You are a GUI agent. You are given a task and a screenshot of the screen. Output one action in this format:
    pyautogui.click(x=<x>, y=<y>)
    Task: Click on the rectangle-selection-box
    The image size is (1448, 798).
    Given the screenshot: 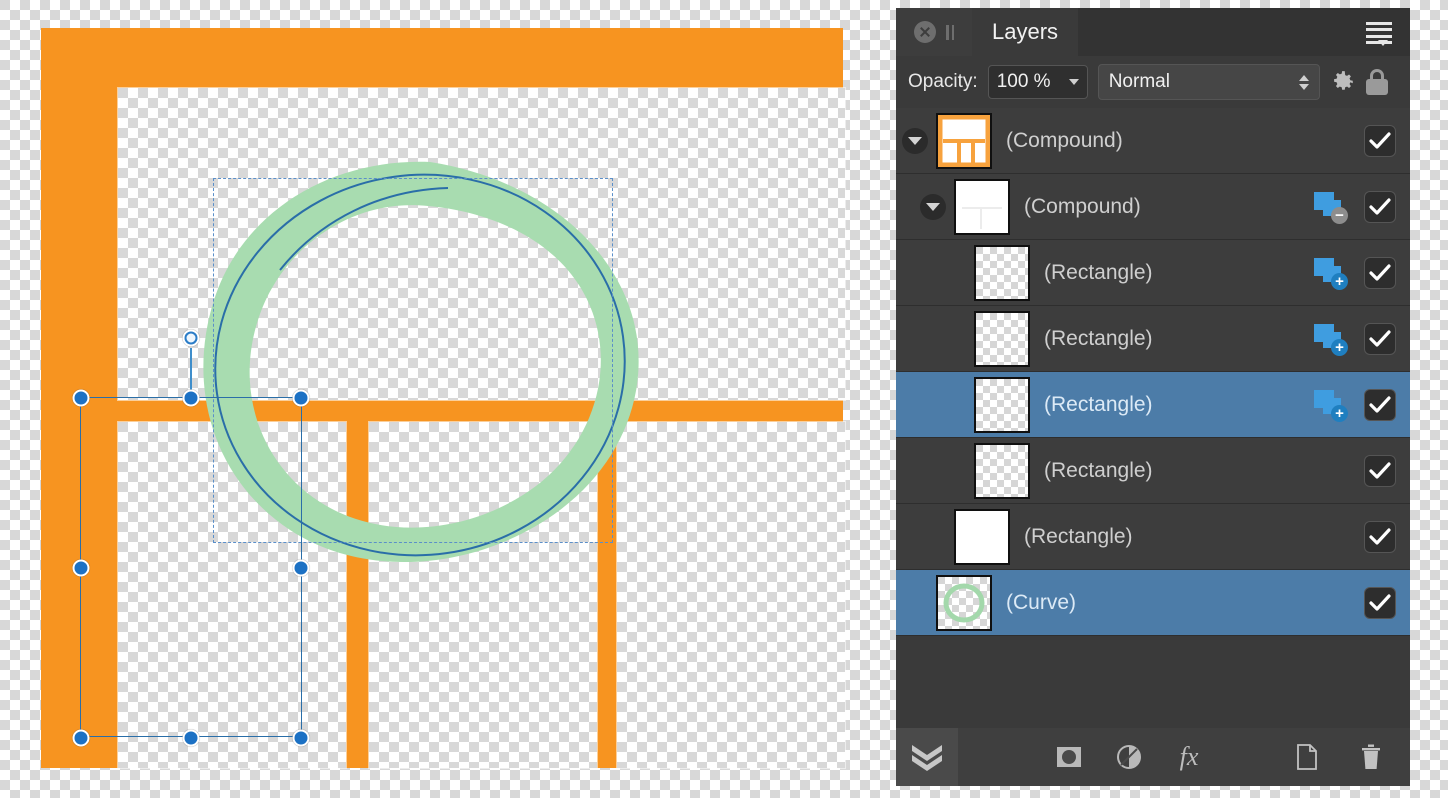 What is the action you would take?
    pyautogui.click(x=191, y=567)
    